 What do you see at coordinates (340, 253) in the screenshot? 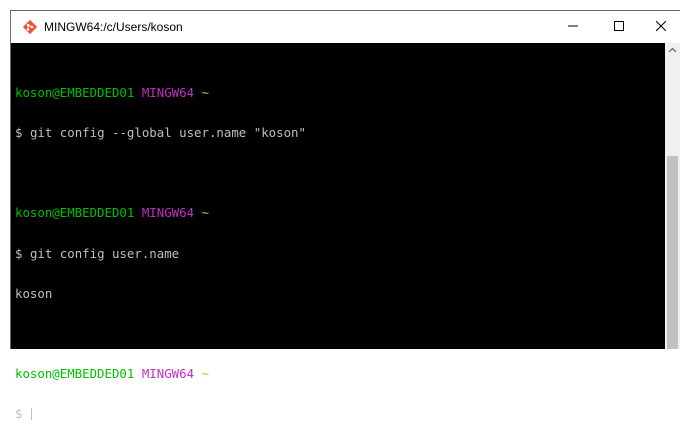
I see `command-line: $ git config user.name` at bounding box center [340, 253].